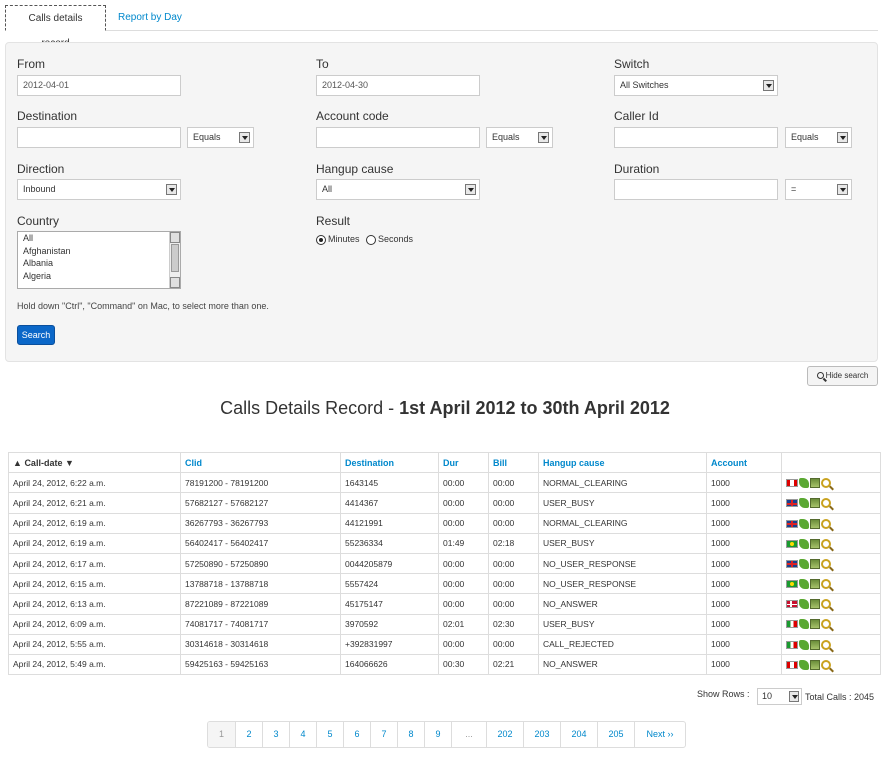  Describe the element at coordinates (818, 137) in the screenshot. I see `caller-id-operator-select: Equals` at that location.